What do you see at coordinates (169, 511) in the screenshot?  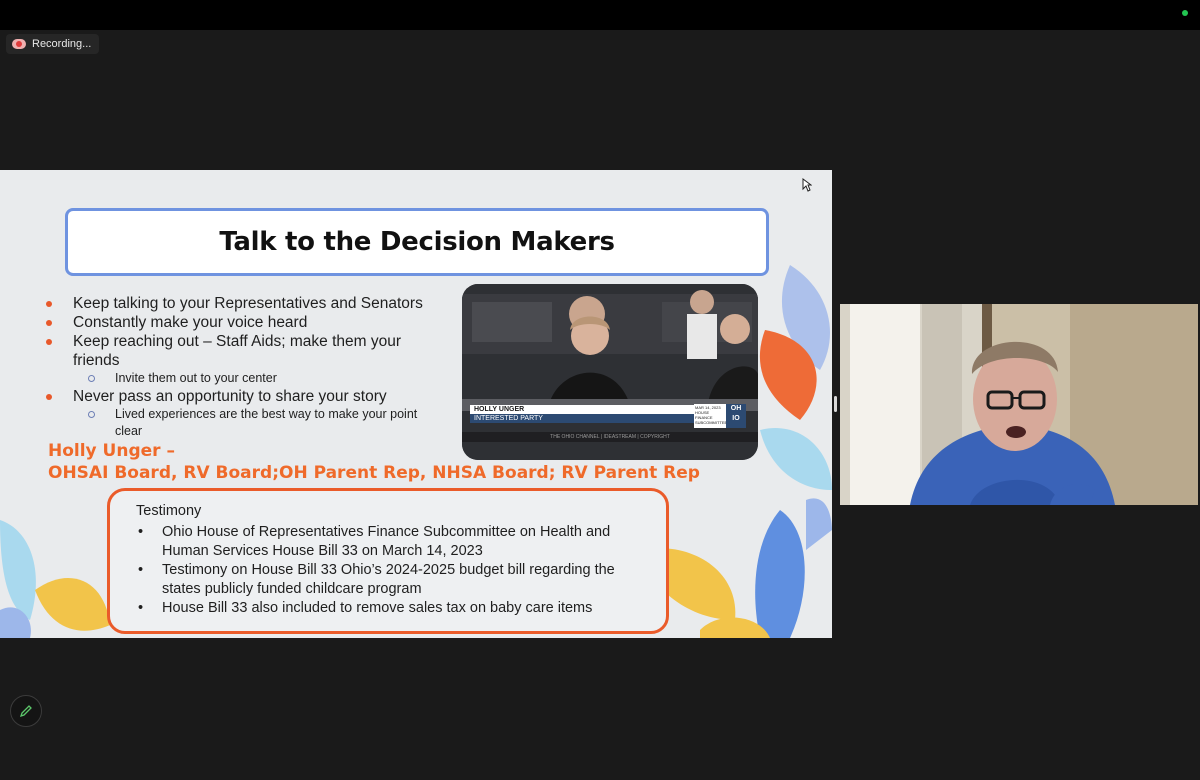 I see `testimony-heading: Testimony` at bounding box center [169, 511].